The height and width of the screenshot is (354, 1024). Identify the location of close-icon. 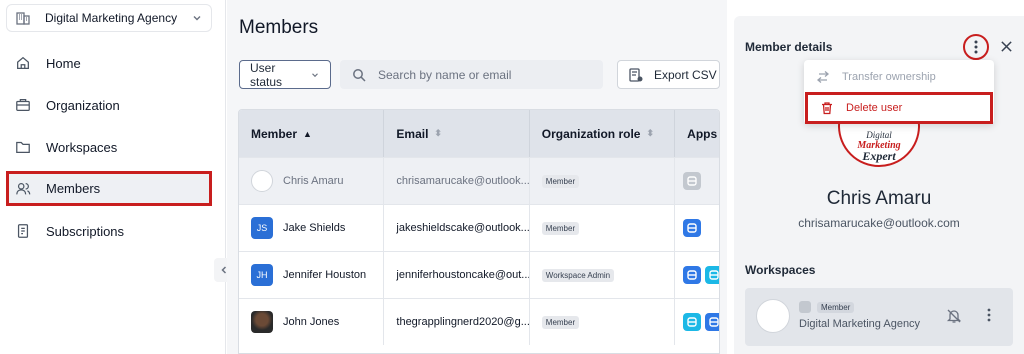
(1006, 46).